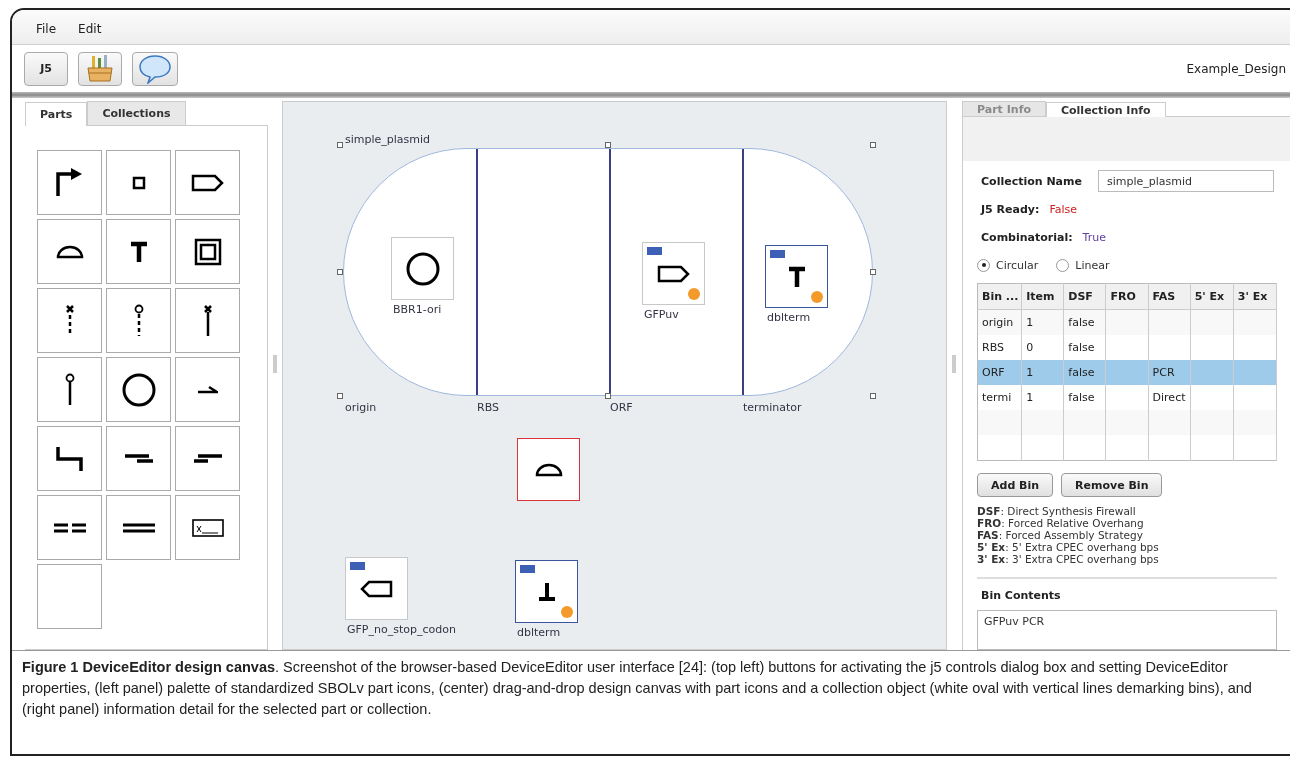 Image resolution: width=1290 pixels, height=768 pixels. I want to click on column-header: Item, so click(1042, 296).